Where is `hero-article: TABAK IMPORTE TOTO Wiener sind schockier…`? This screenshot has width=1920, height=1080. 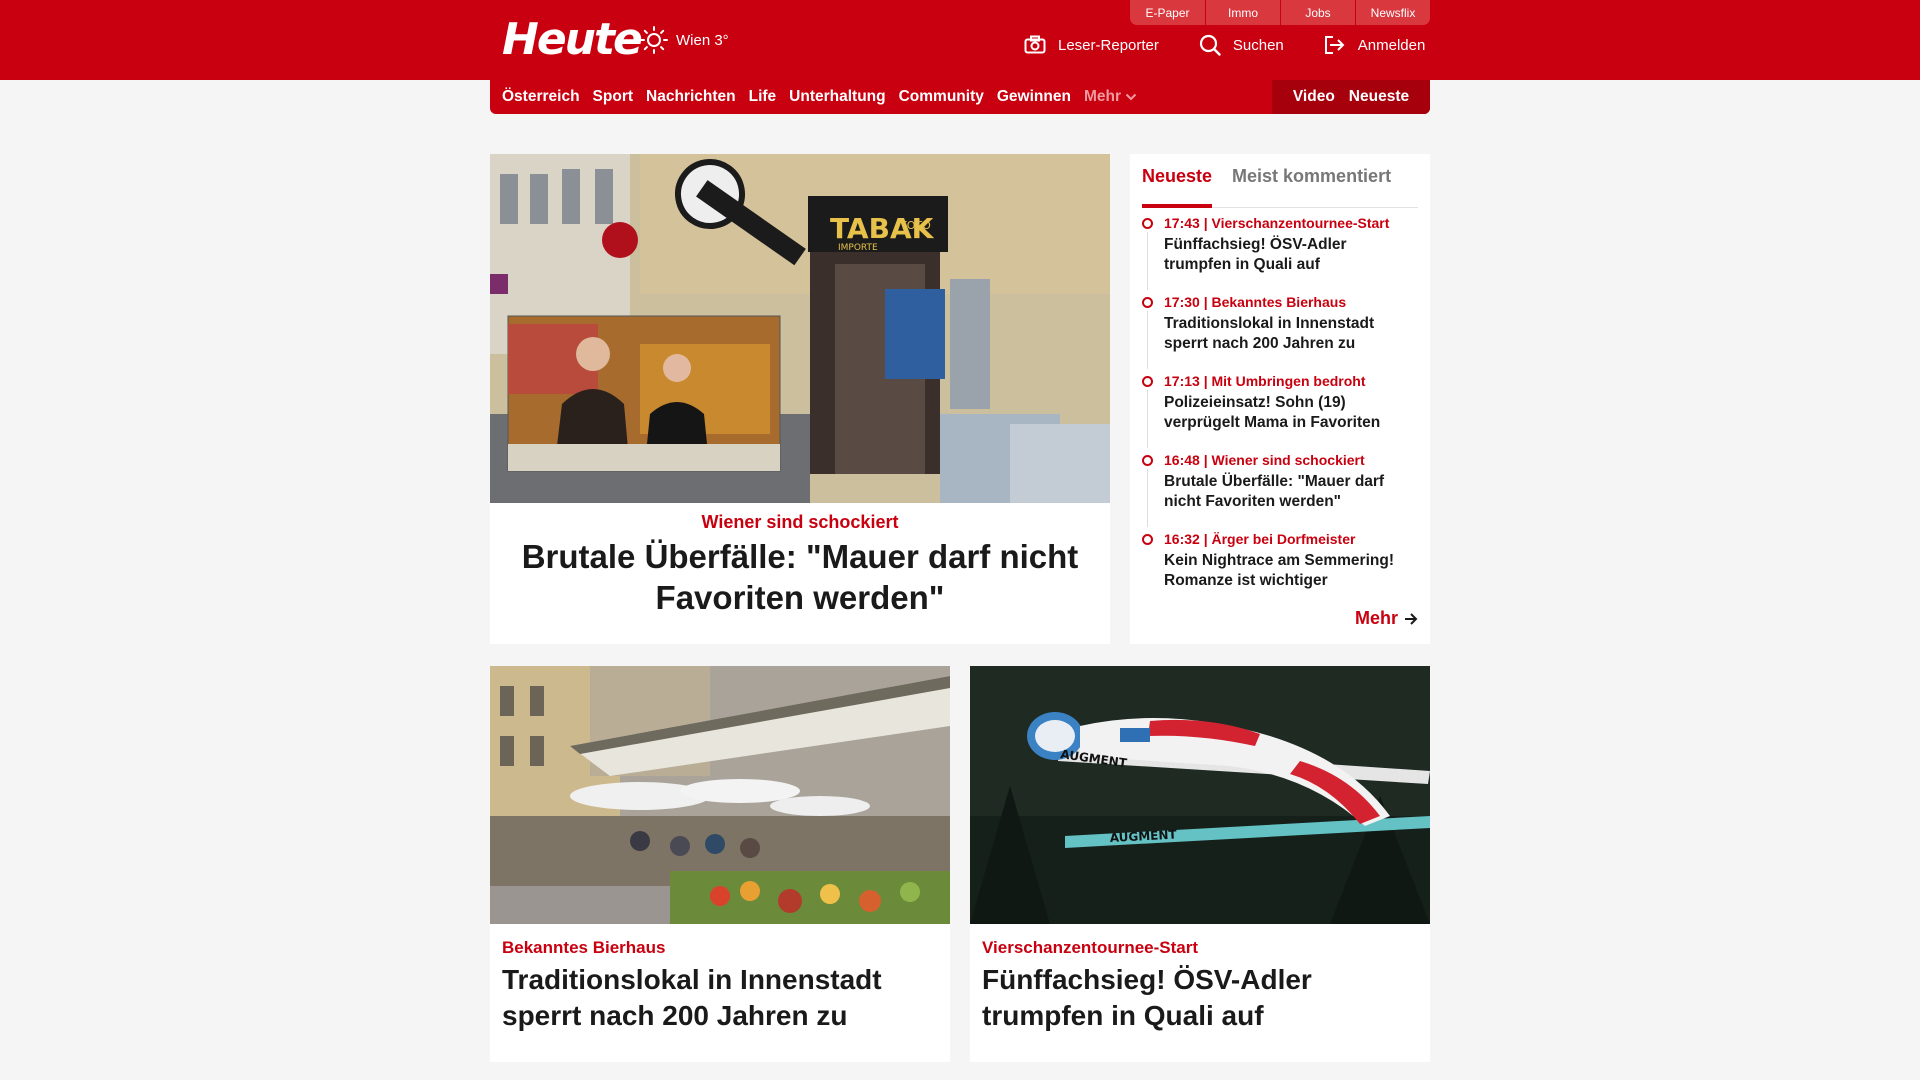
hero-article: TABAK IMPORTE TOTO Wiener sind schockier… is located at coordinates (800, 399).